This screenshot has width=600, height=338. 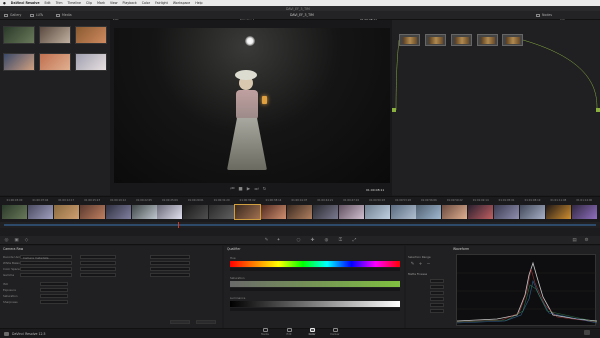 I want to click on gear-icon: ⚙, so click(x=586, y=240).